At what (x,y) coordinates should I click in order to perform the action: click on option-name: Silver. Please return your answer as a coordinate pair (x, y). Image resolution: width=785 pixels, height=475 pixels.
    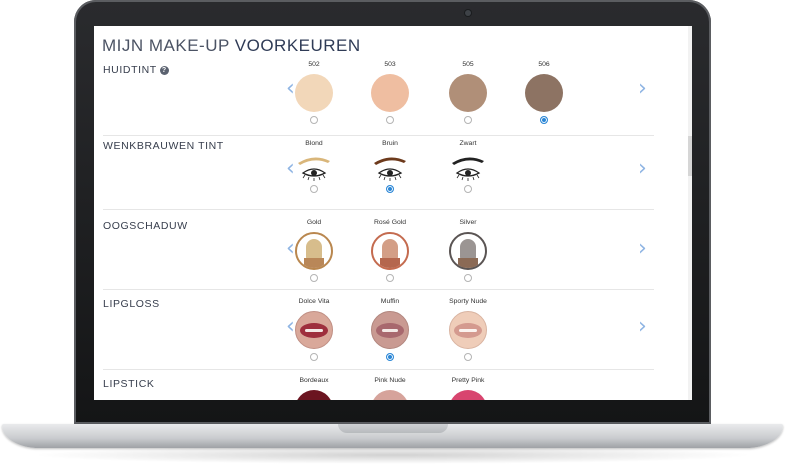
    Looking at the image, I should click on (468, 222).